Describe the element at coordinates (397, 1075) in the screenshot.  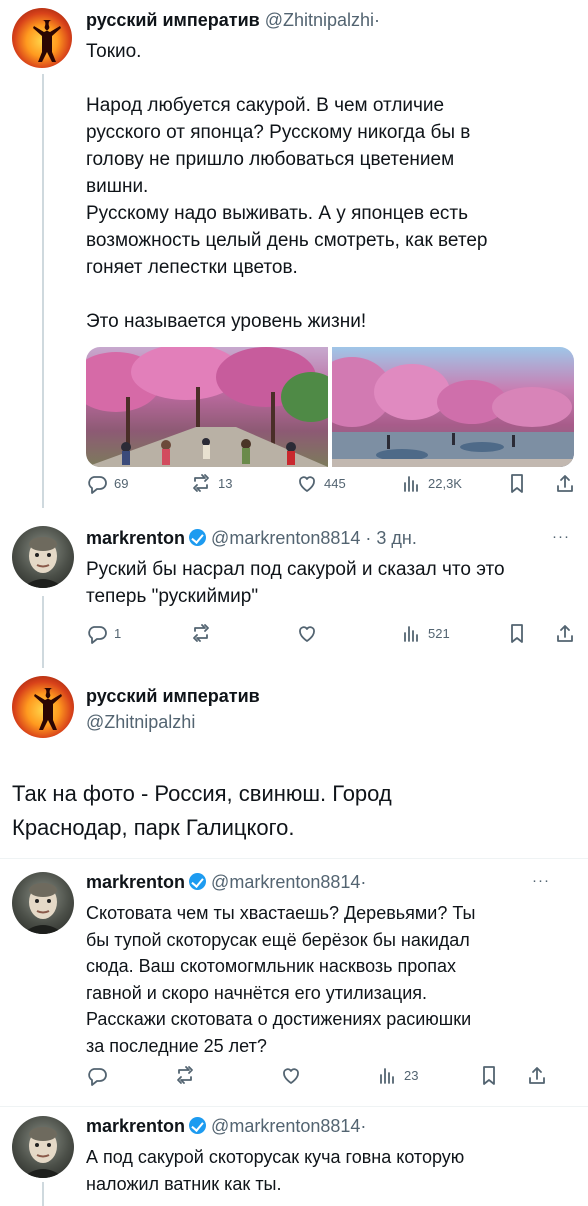
I see `views-button: 23` at that location.